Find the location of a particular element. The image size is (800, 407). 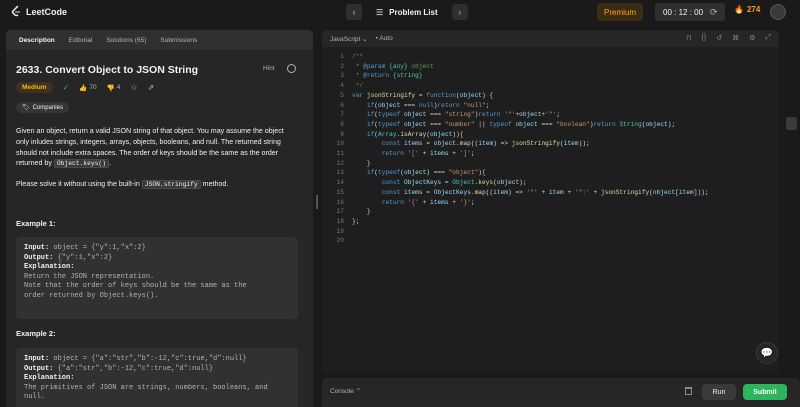

premium-button: Premium is located at coordinates (620, 12).